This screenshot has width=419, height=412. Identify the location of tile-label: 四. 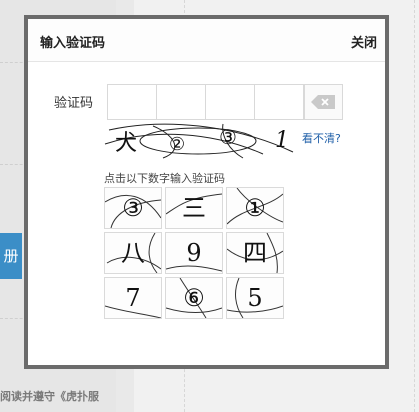
(255, 253).